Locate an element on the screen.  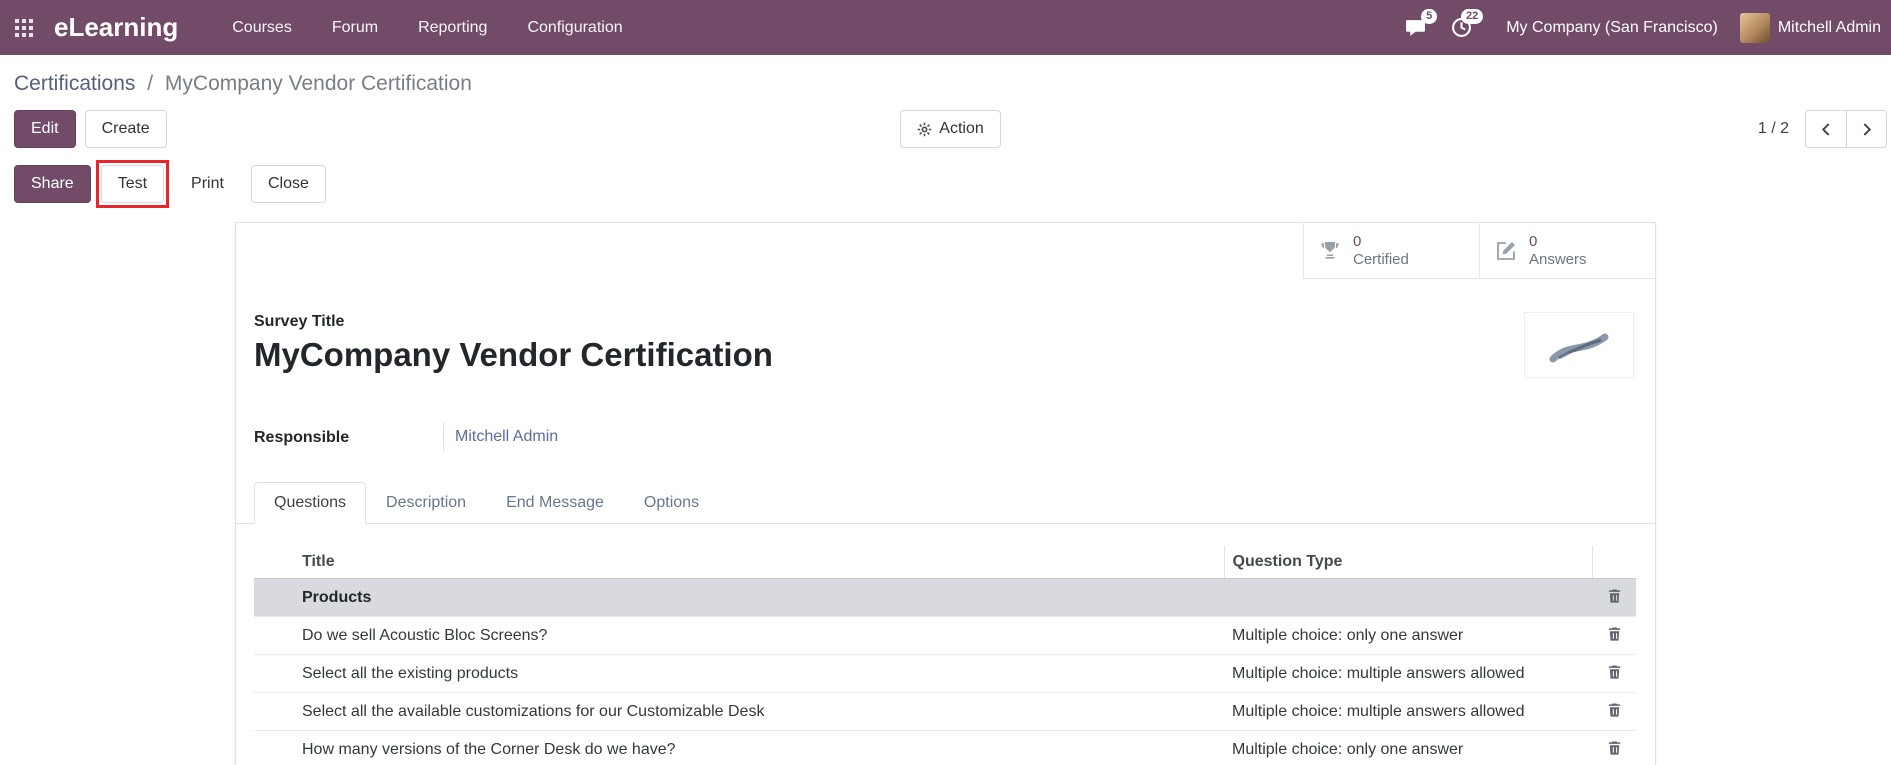
trophy-icon is located at coordinates (1330, 250).